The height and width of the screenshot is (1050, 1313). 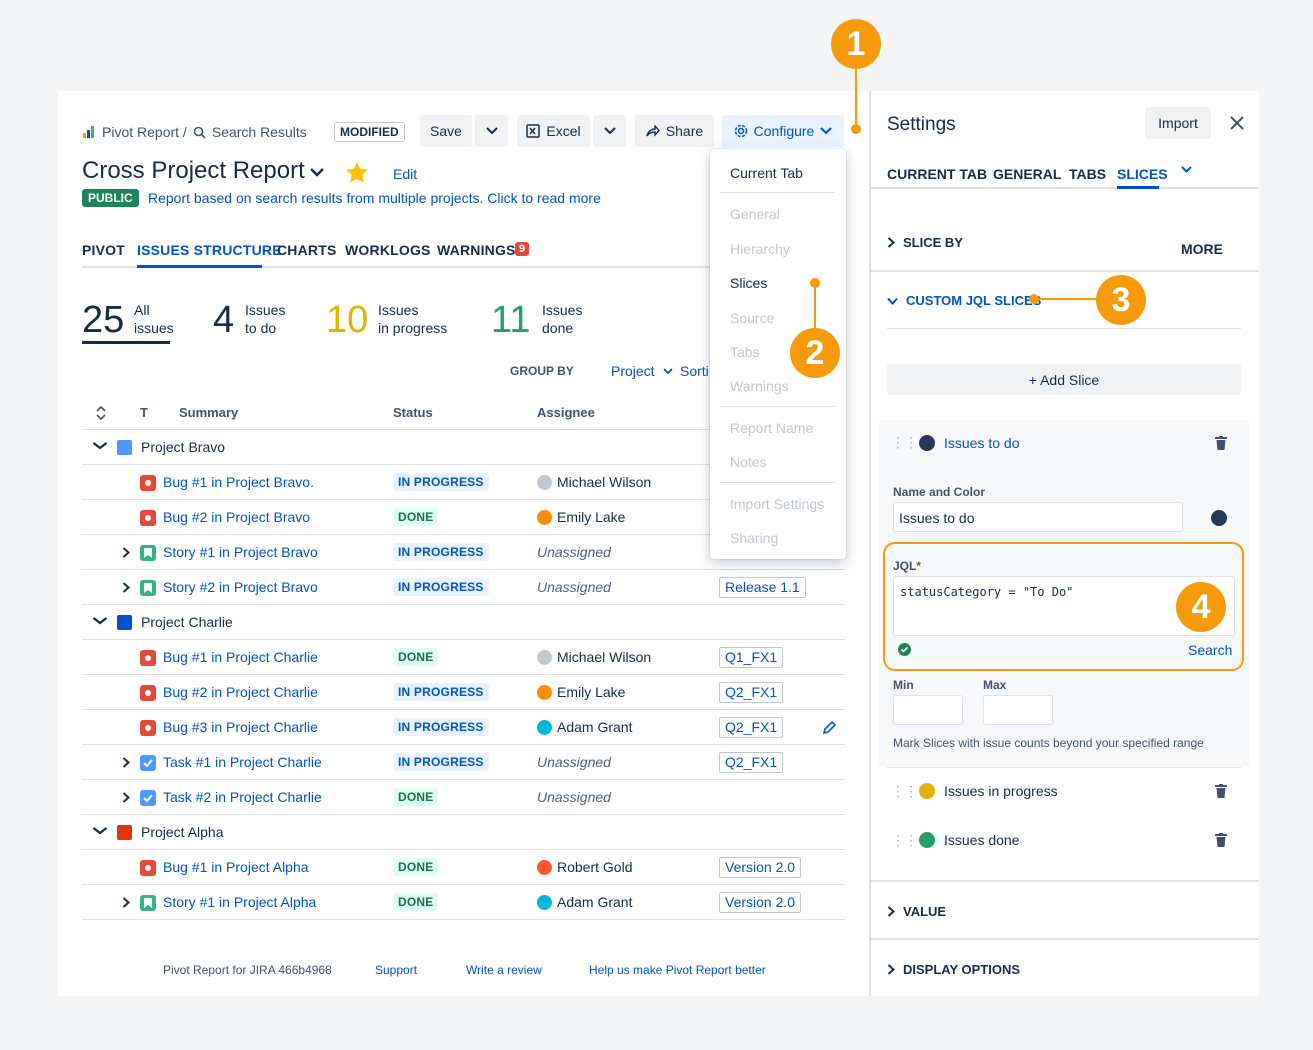 I want to click on tab-worklogs: WORKLOGS, so click(x=388, y=250).